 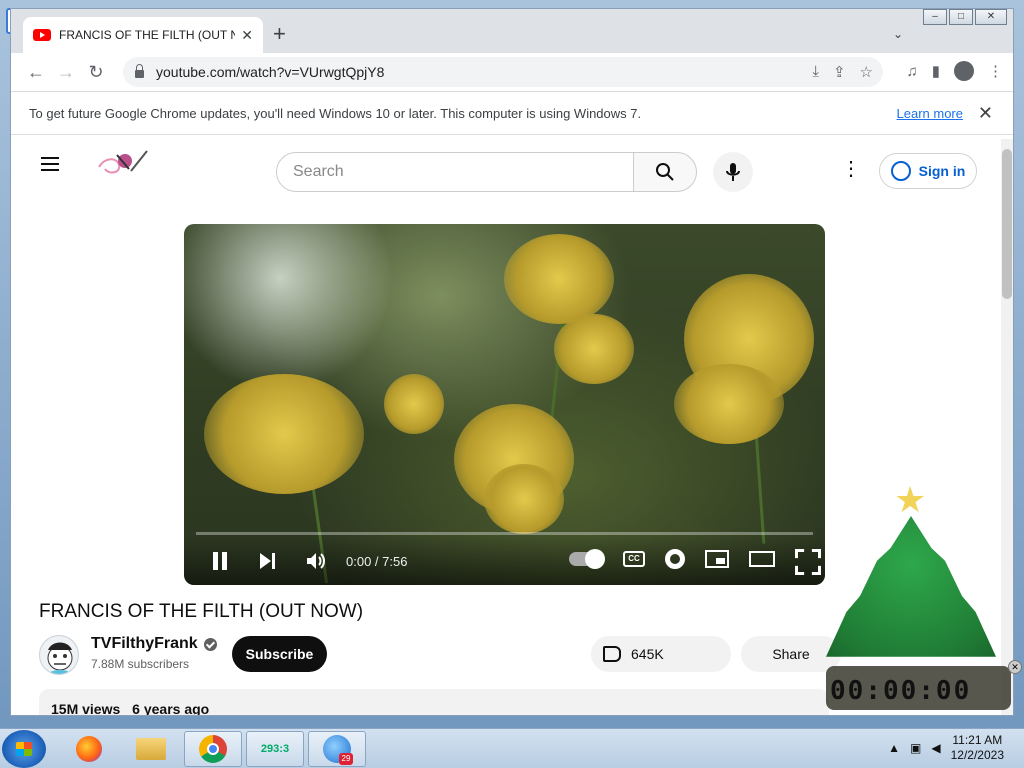 What do you see at coordinates (455, 172) in the screenshot?
I see `search-input: Search` at bounding box center [455, 172].